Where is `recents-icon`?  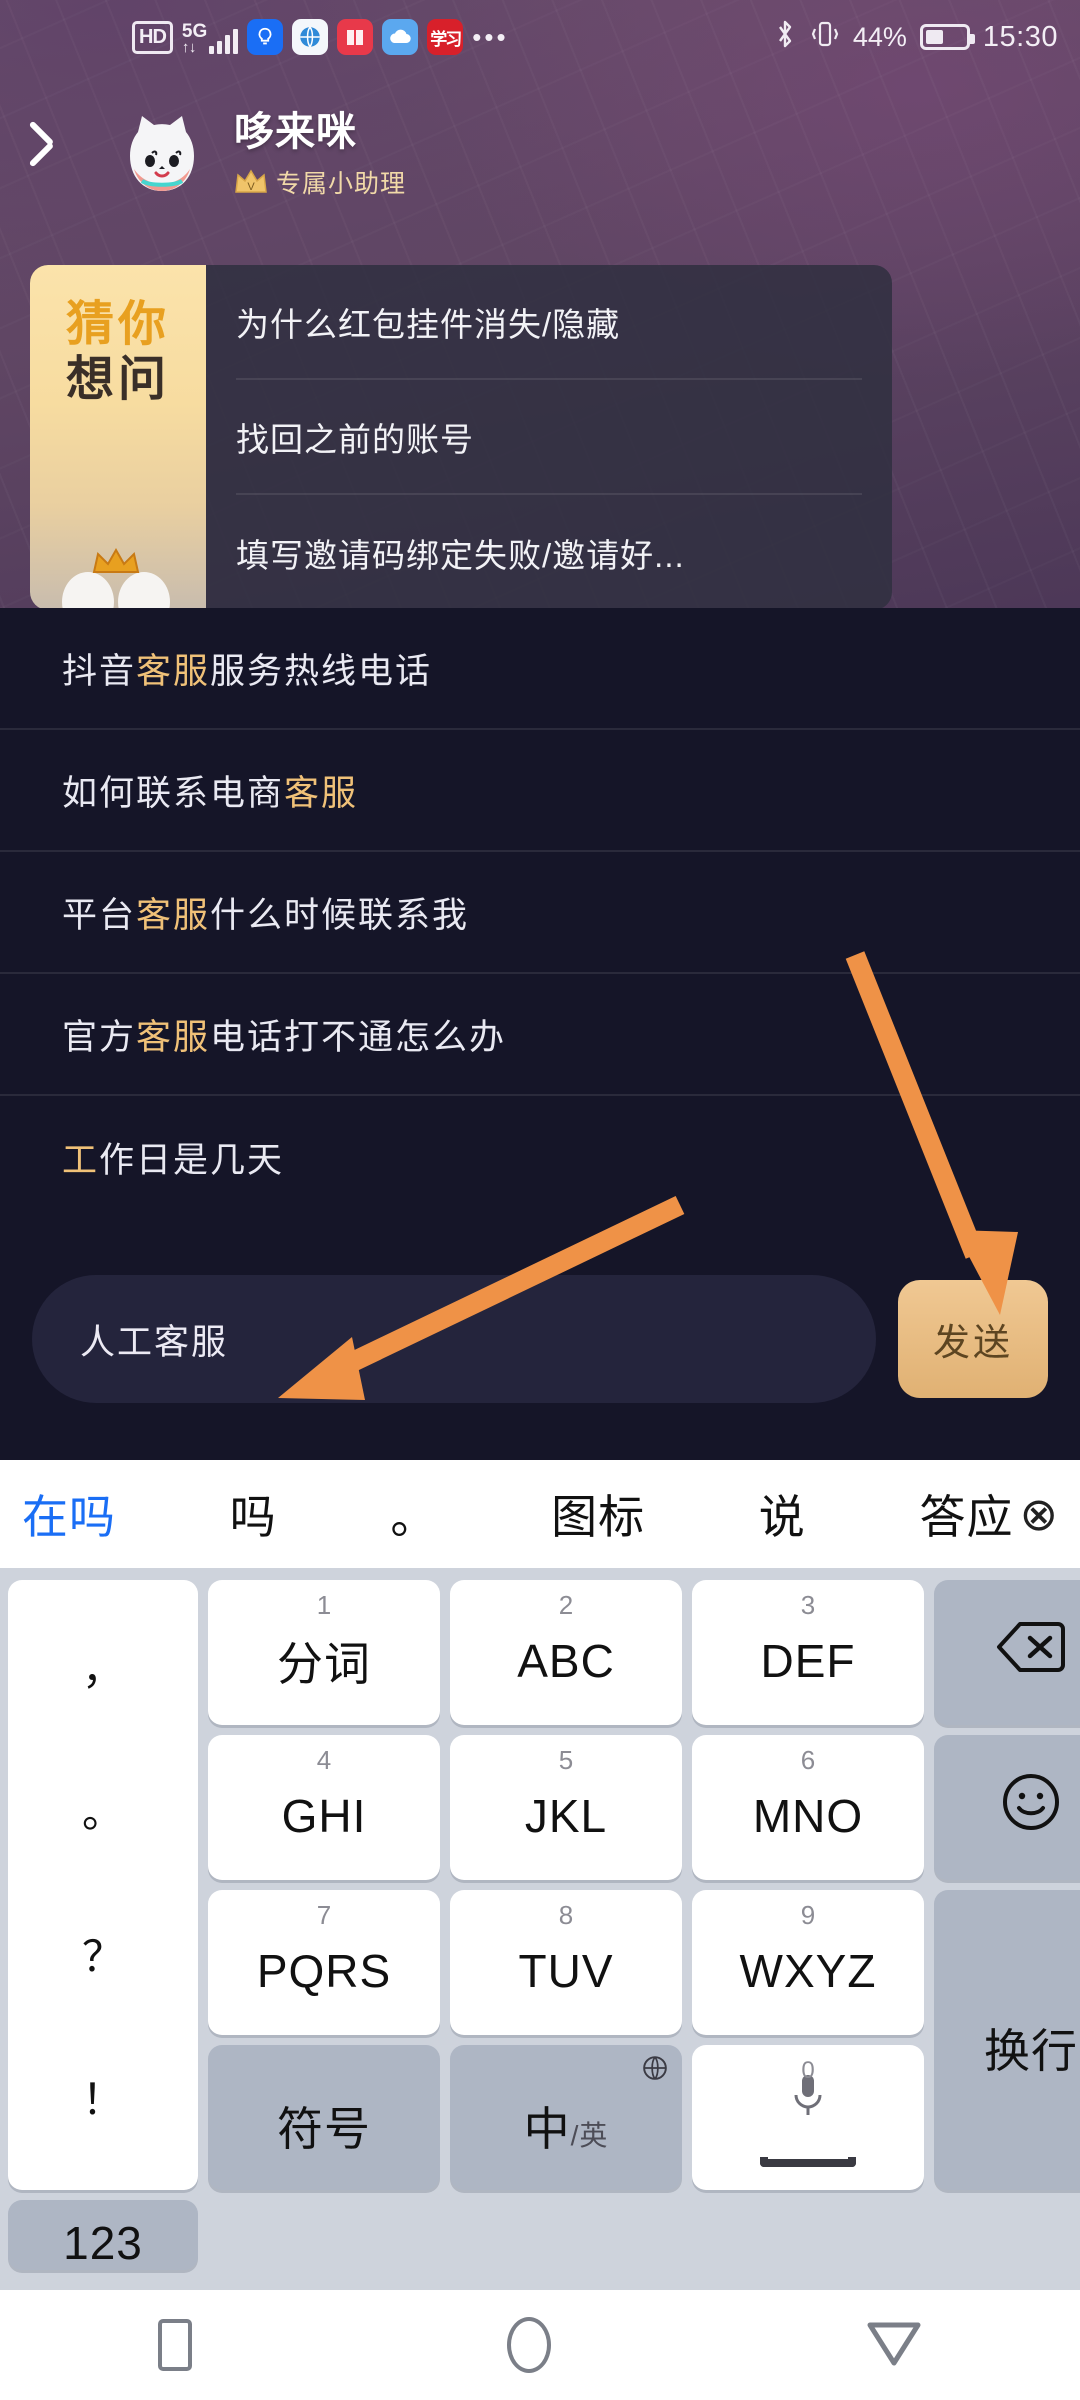
recents-icon is located at coordinates (174, 2345).